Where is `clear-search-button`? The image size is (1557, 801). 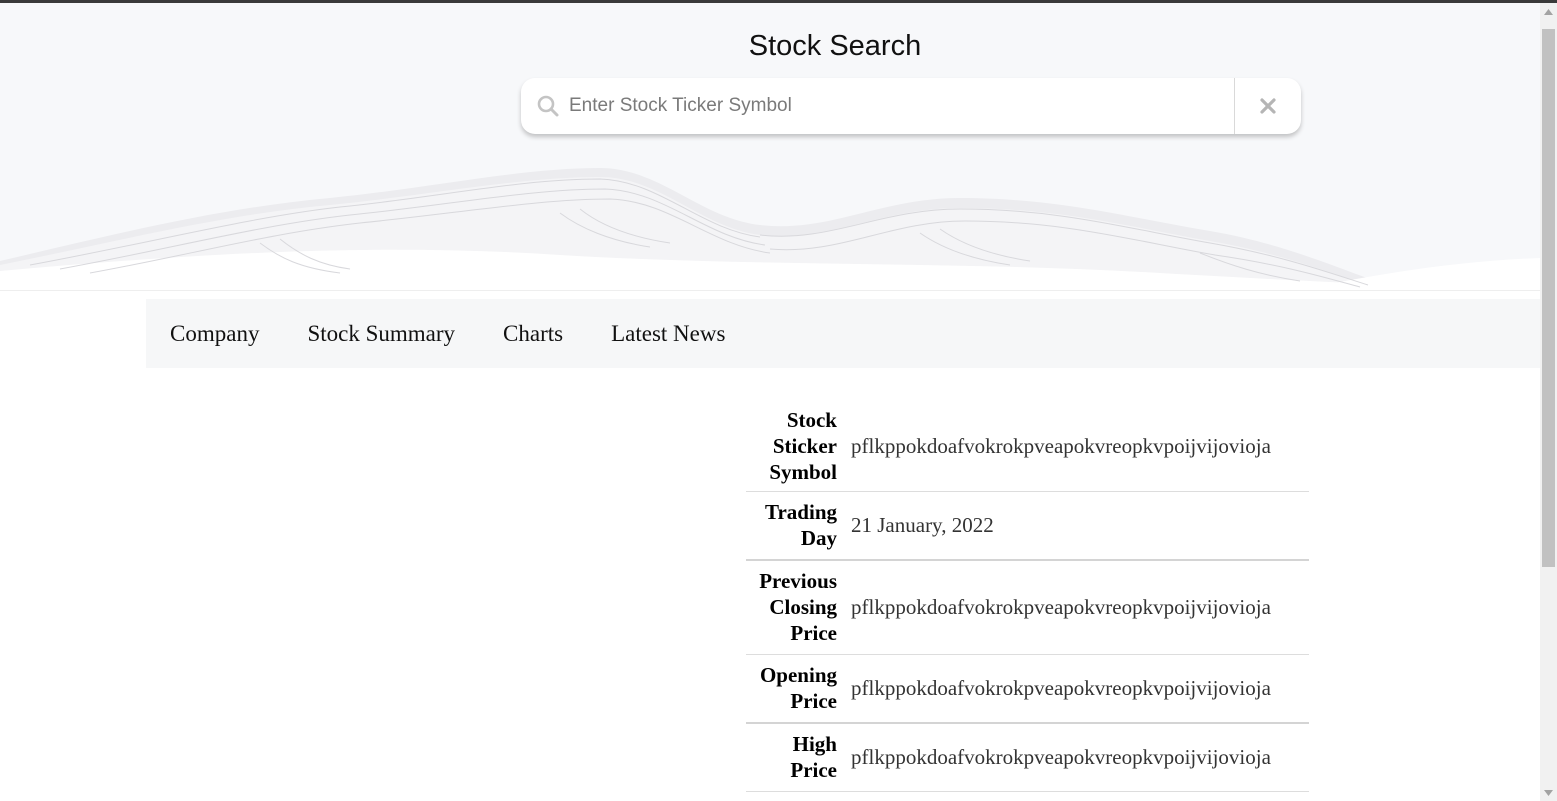 clear-search-button is located at coordinates (1268, 106).